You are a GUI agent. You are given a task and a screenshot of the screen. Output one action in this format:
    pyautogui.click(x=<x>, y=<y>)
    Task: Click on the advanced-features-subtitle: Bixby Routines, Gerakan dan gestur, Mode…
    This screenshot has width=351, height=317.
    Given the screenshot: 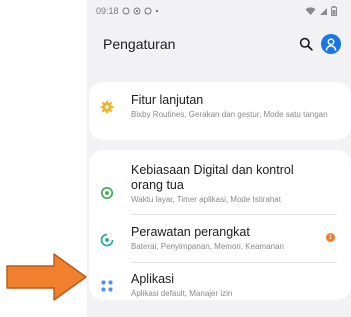 What is the action you would take?
    pyautogui.click(x=229, y=114)
    